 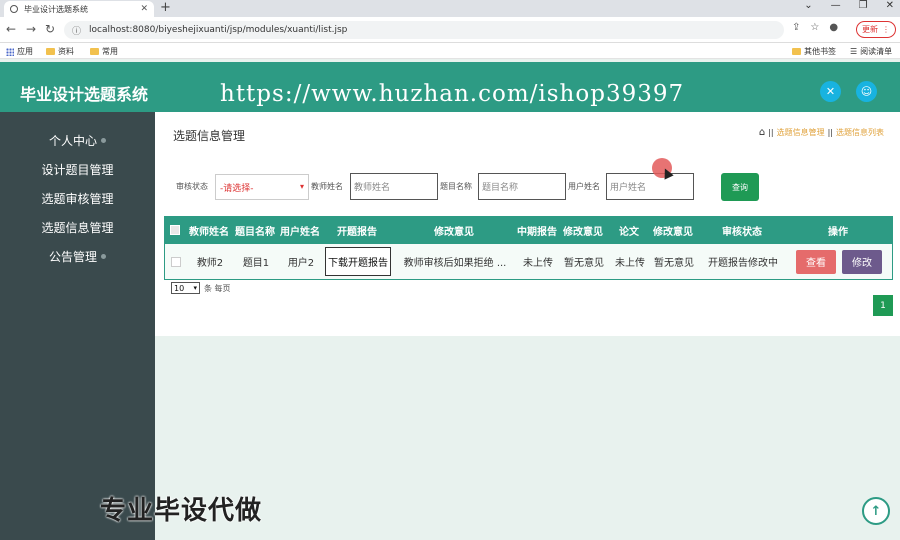 What do you see at coordinates (833, 27) in the screenshot?
I see `profile-icon: ●` at bounding box center [833, 27].